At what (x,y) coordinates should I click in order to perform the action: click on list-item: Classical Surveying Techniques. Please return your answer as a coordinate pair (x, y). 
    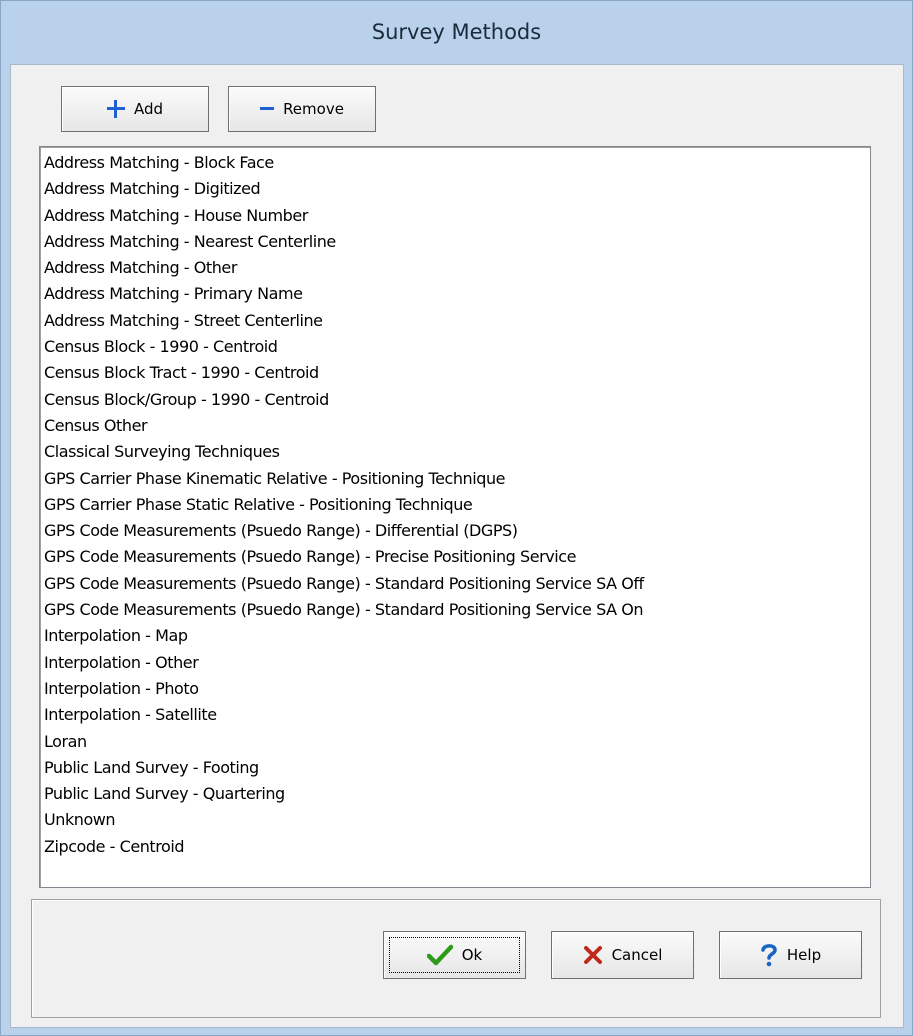
    Looking at the image, I should click on (457, 452).